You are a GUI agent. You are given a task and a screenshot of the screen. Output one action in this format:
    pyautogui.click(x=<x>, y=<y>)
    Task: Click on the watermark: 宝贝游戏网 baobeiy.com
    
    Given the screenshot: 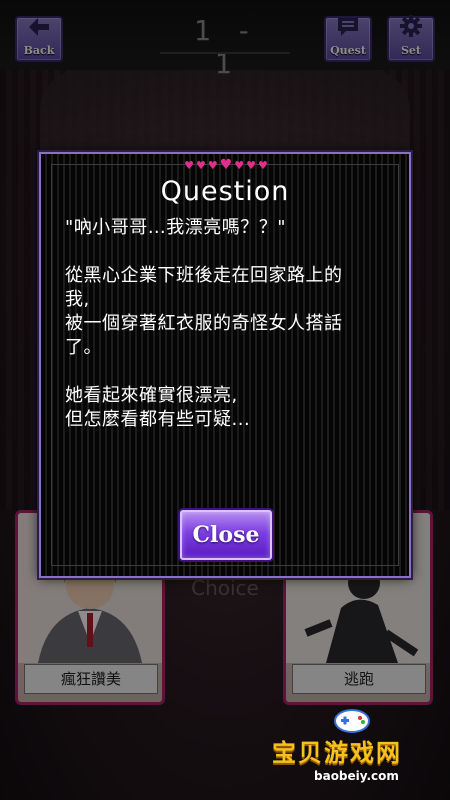 What is the action you would take?
    pyautogui.click(x=352, y=750)
    